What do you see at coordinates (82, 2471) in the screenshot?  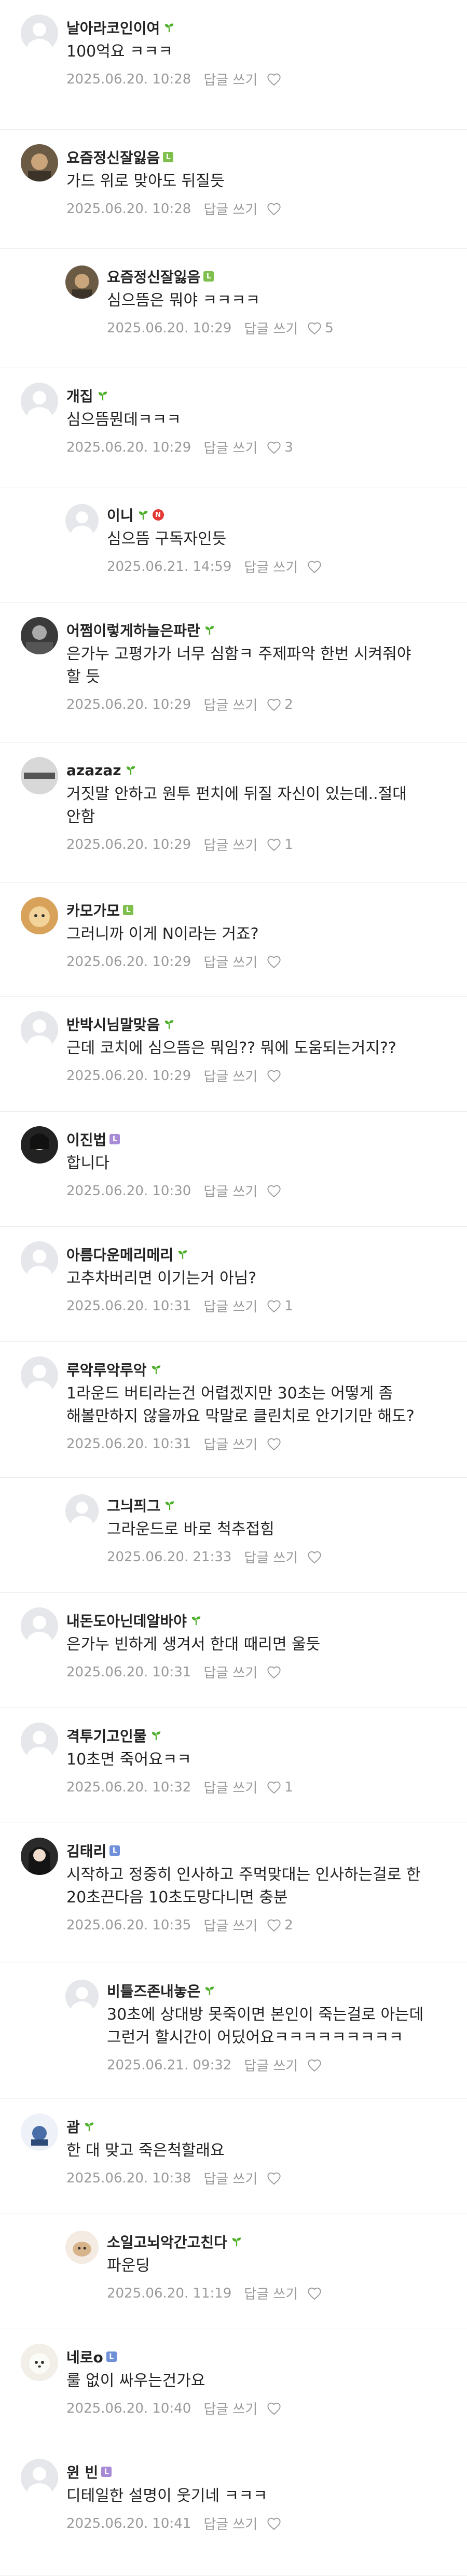 I see `author-nickname: 윈 빈` at bounding box center [82, 2471].